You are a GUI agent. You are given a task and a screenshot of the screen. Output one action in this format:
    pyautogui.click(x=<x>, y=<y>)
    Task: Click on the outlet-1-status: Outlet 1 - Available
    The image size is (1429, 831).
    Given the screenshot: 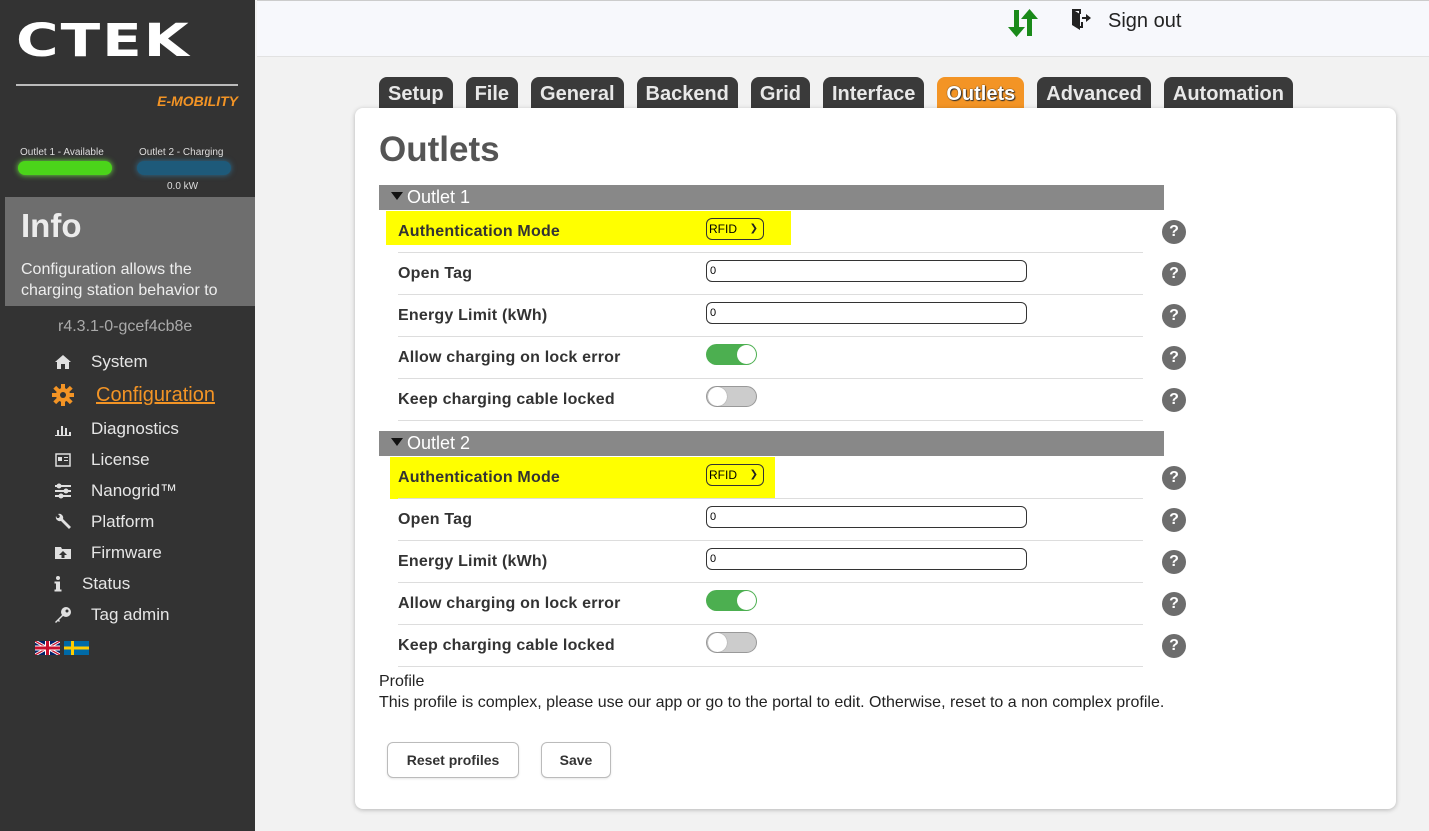 What is the action you would take?
    pyautogui.click(x=65, y=161)
    